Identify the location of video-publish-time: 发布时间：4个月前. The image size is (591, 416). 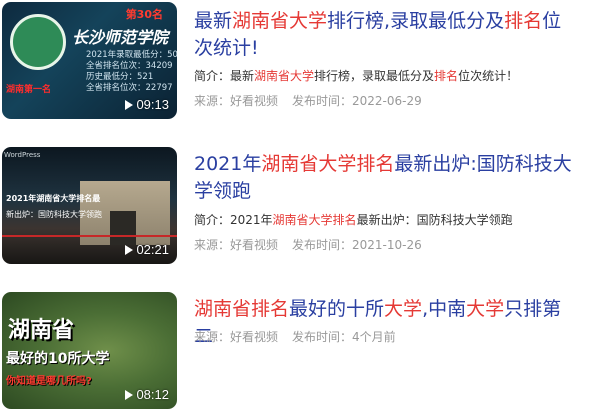
(344, 337).